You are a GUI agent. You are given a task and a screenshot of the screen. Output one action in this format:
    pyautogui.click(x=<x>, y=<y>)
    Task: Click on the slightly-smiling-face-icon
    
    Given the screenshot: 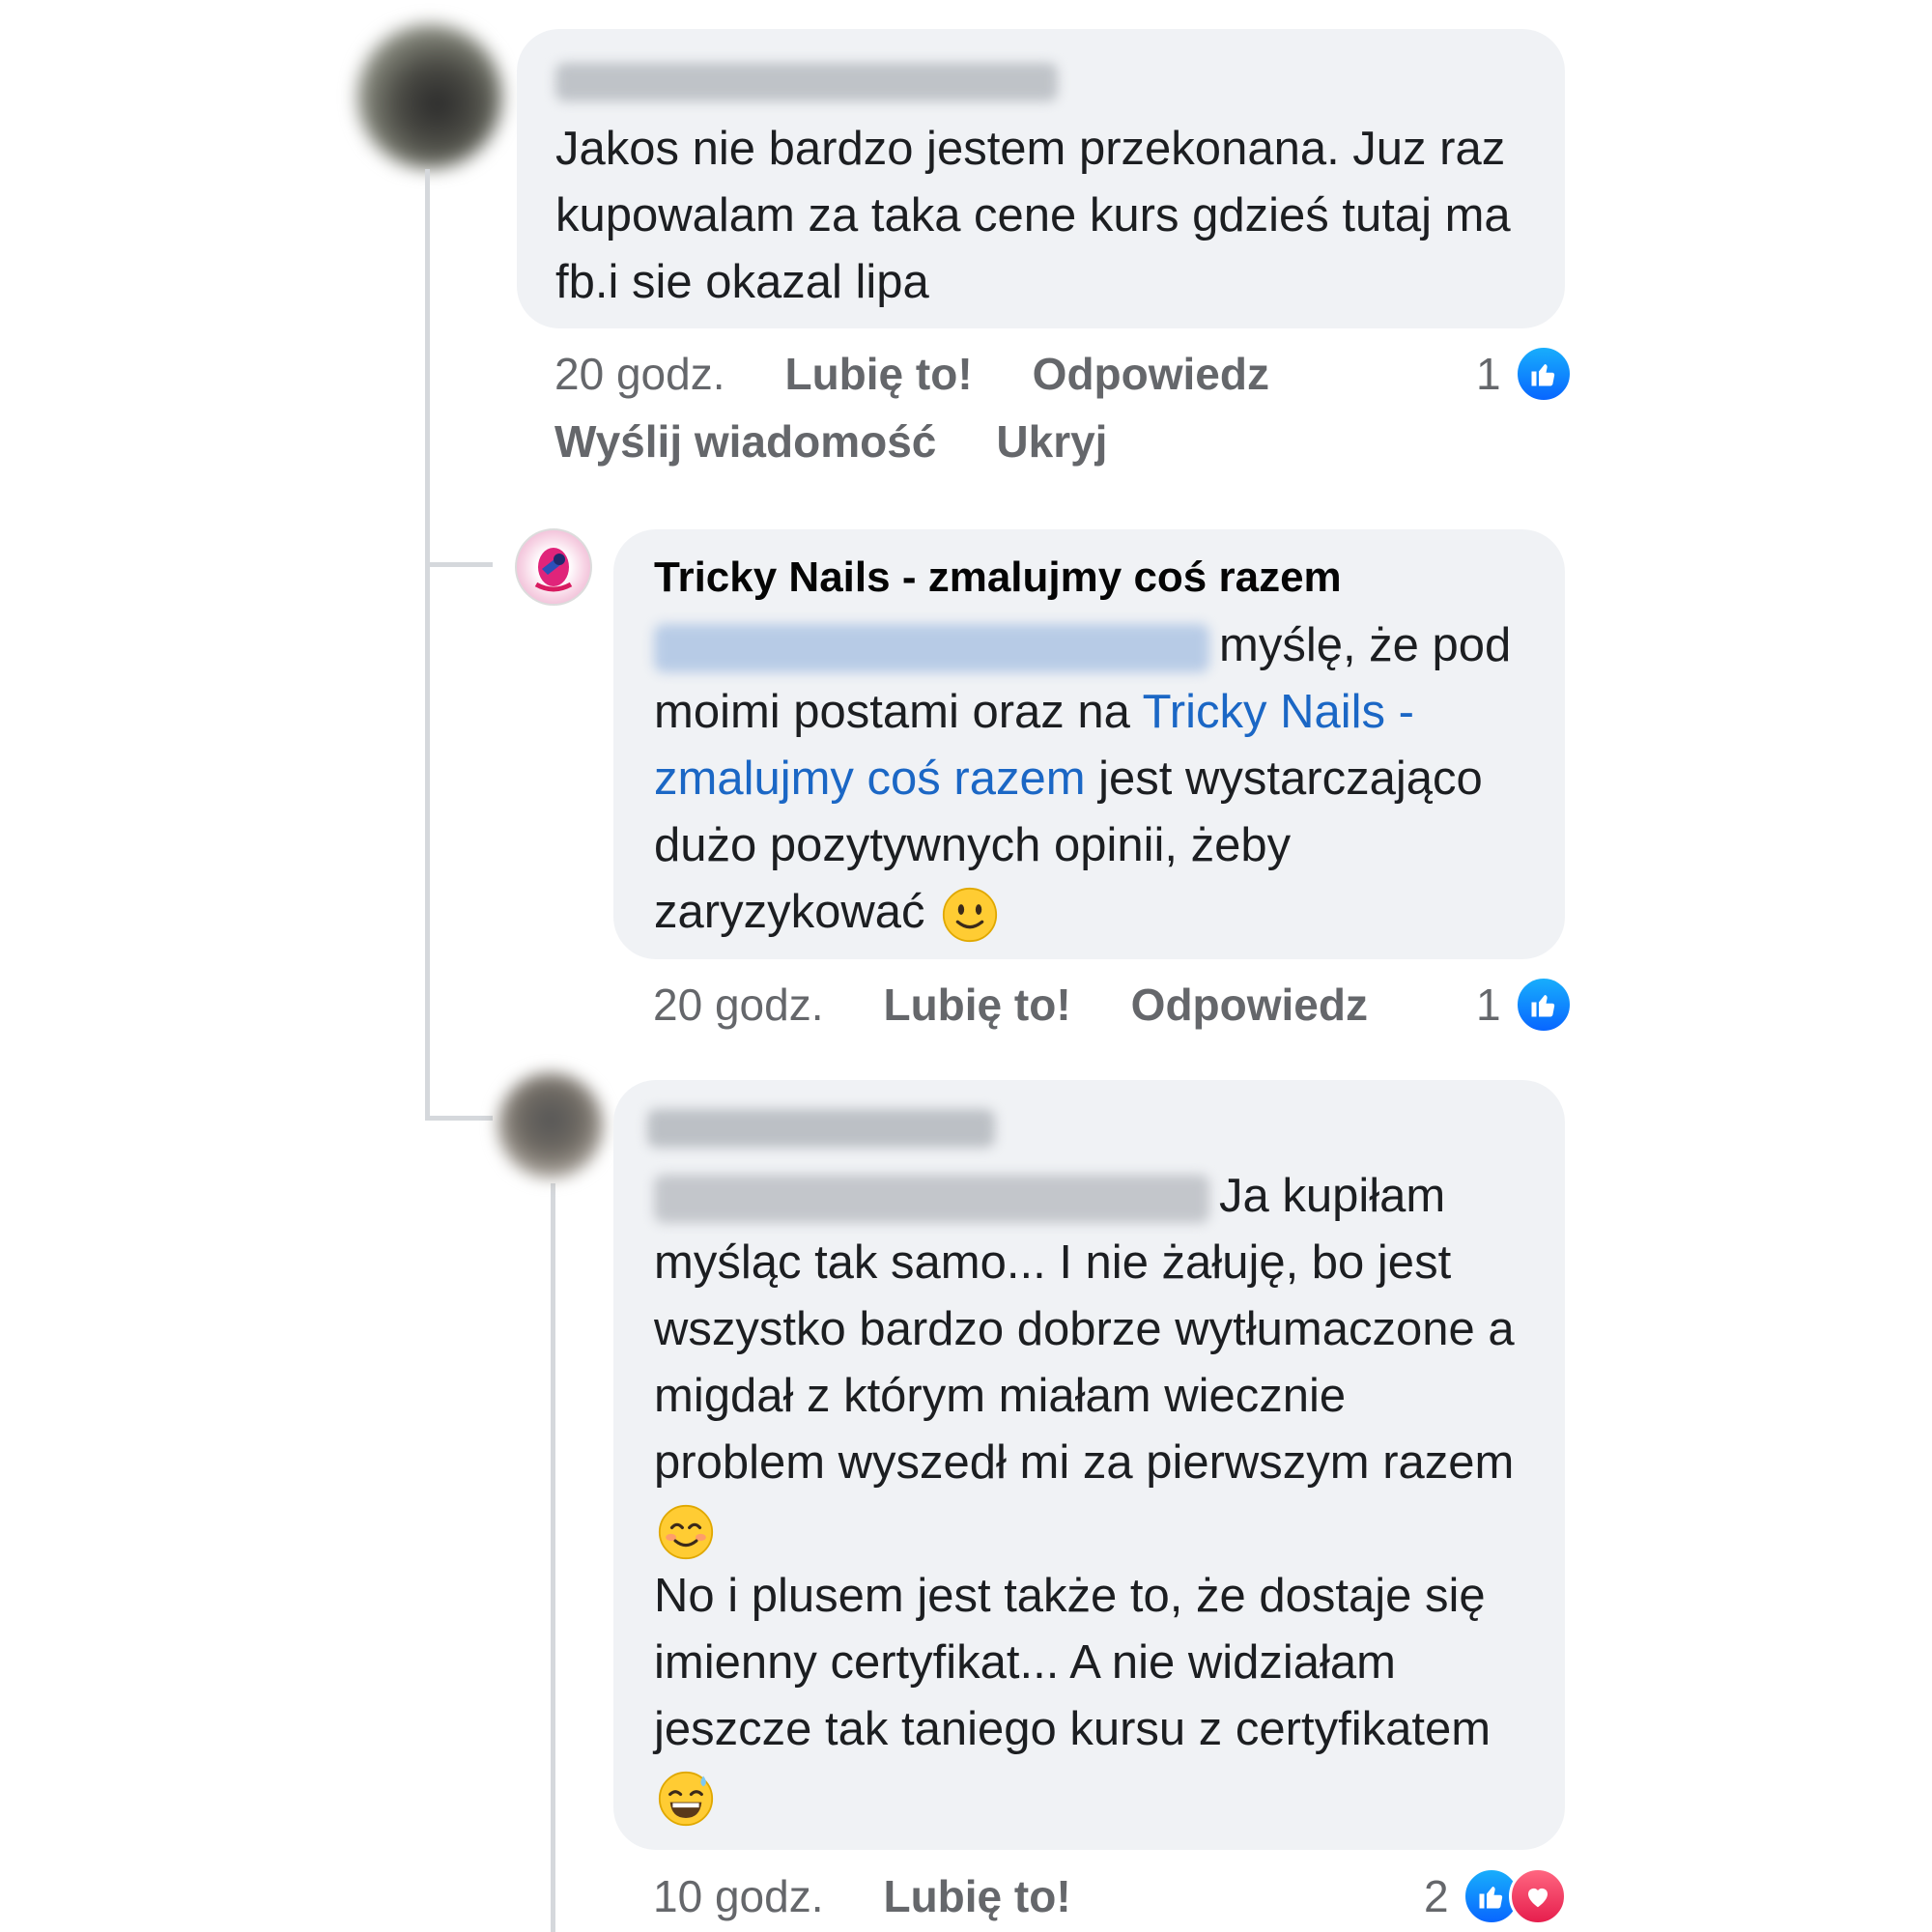 What is the action you would take?
    pyautogui.click(x=970, y=915)
    